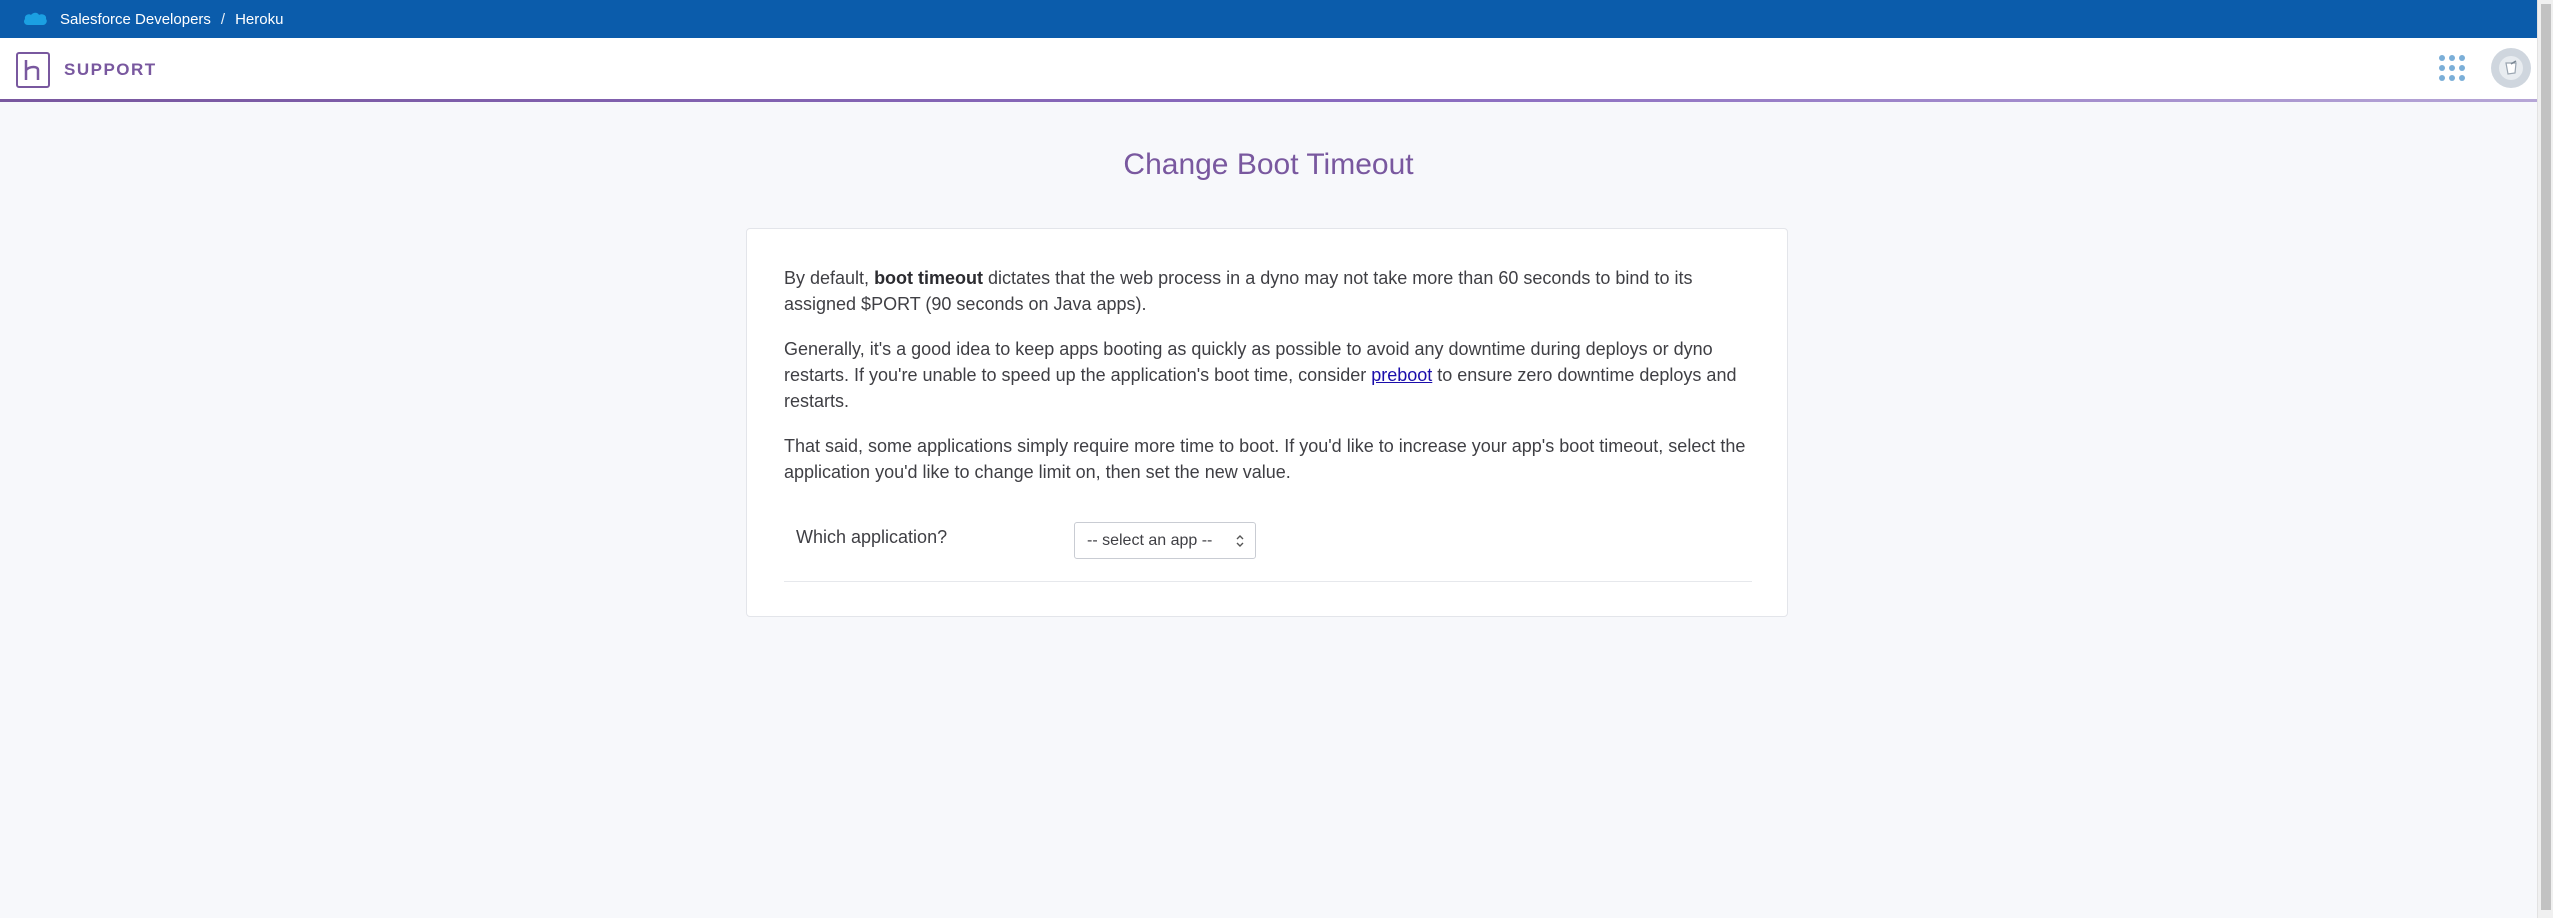  Describe the element at coordinates (1401, 375) in the screenshot. I see `preboot-link: preboot` at that location.